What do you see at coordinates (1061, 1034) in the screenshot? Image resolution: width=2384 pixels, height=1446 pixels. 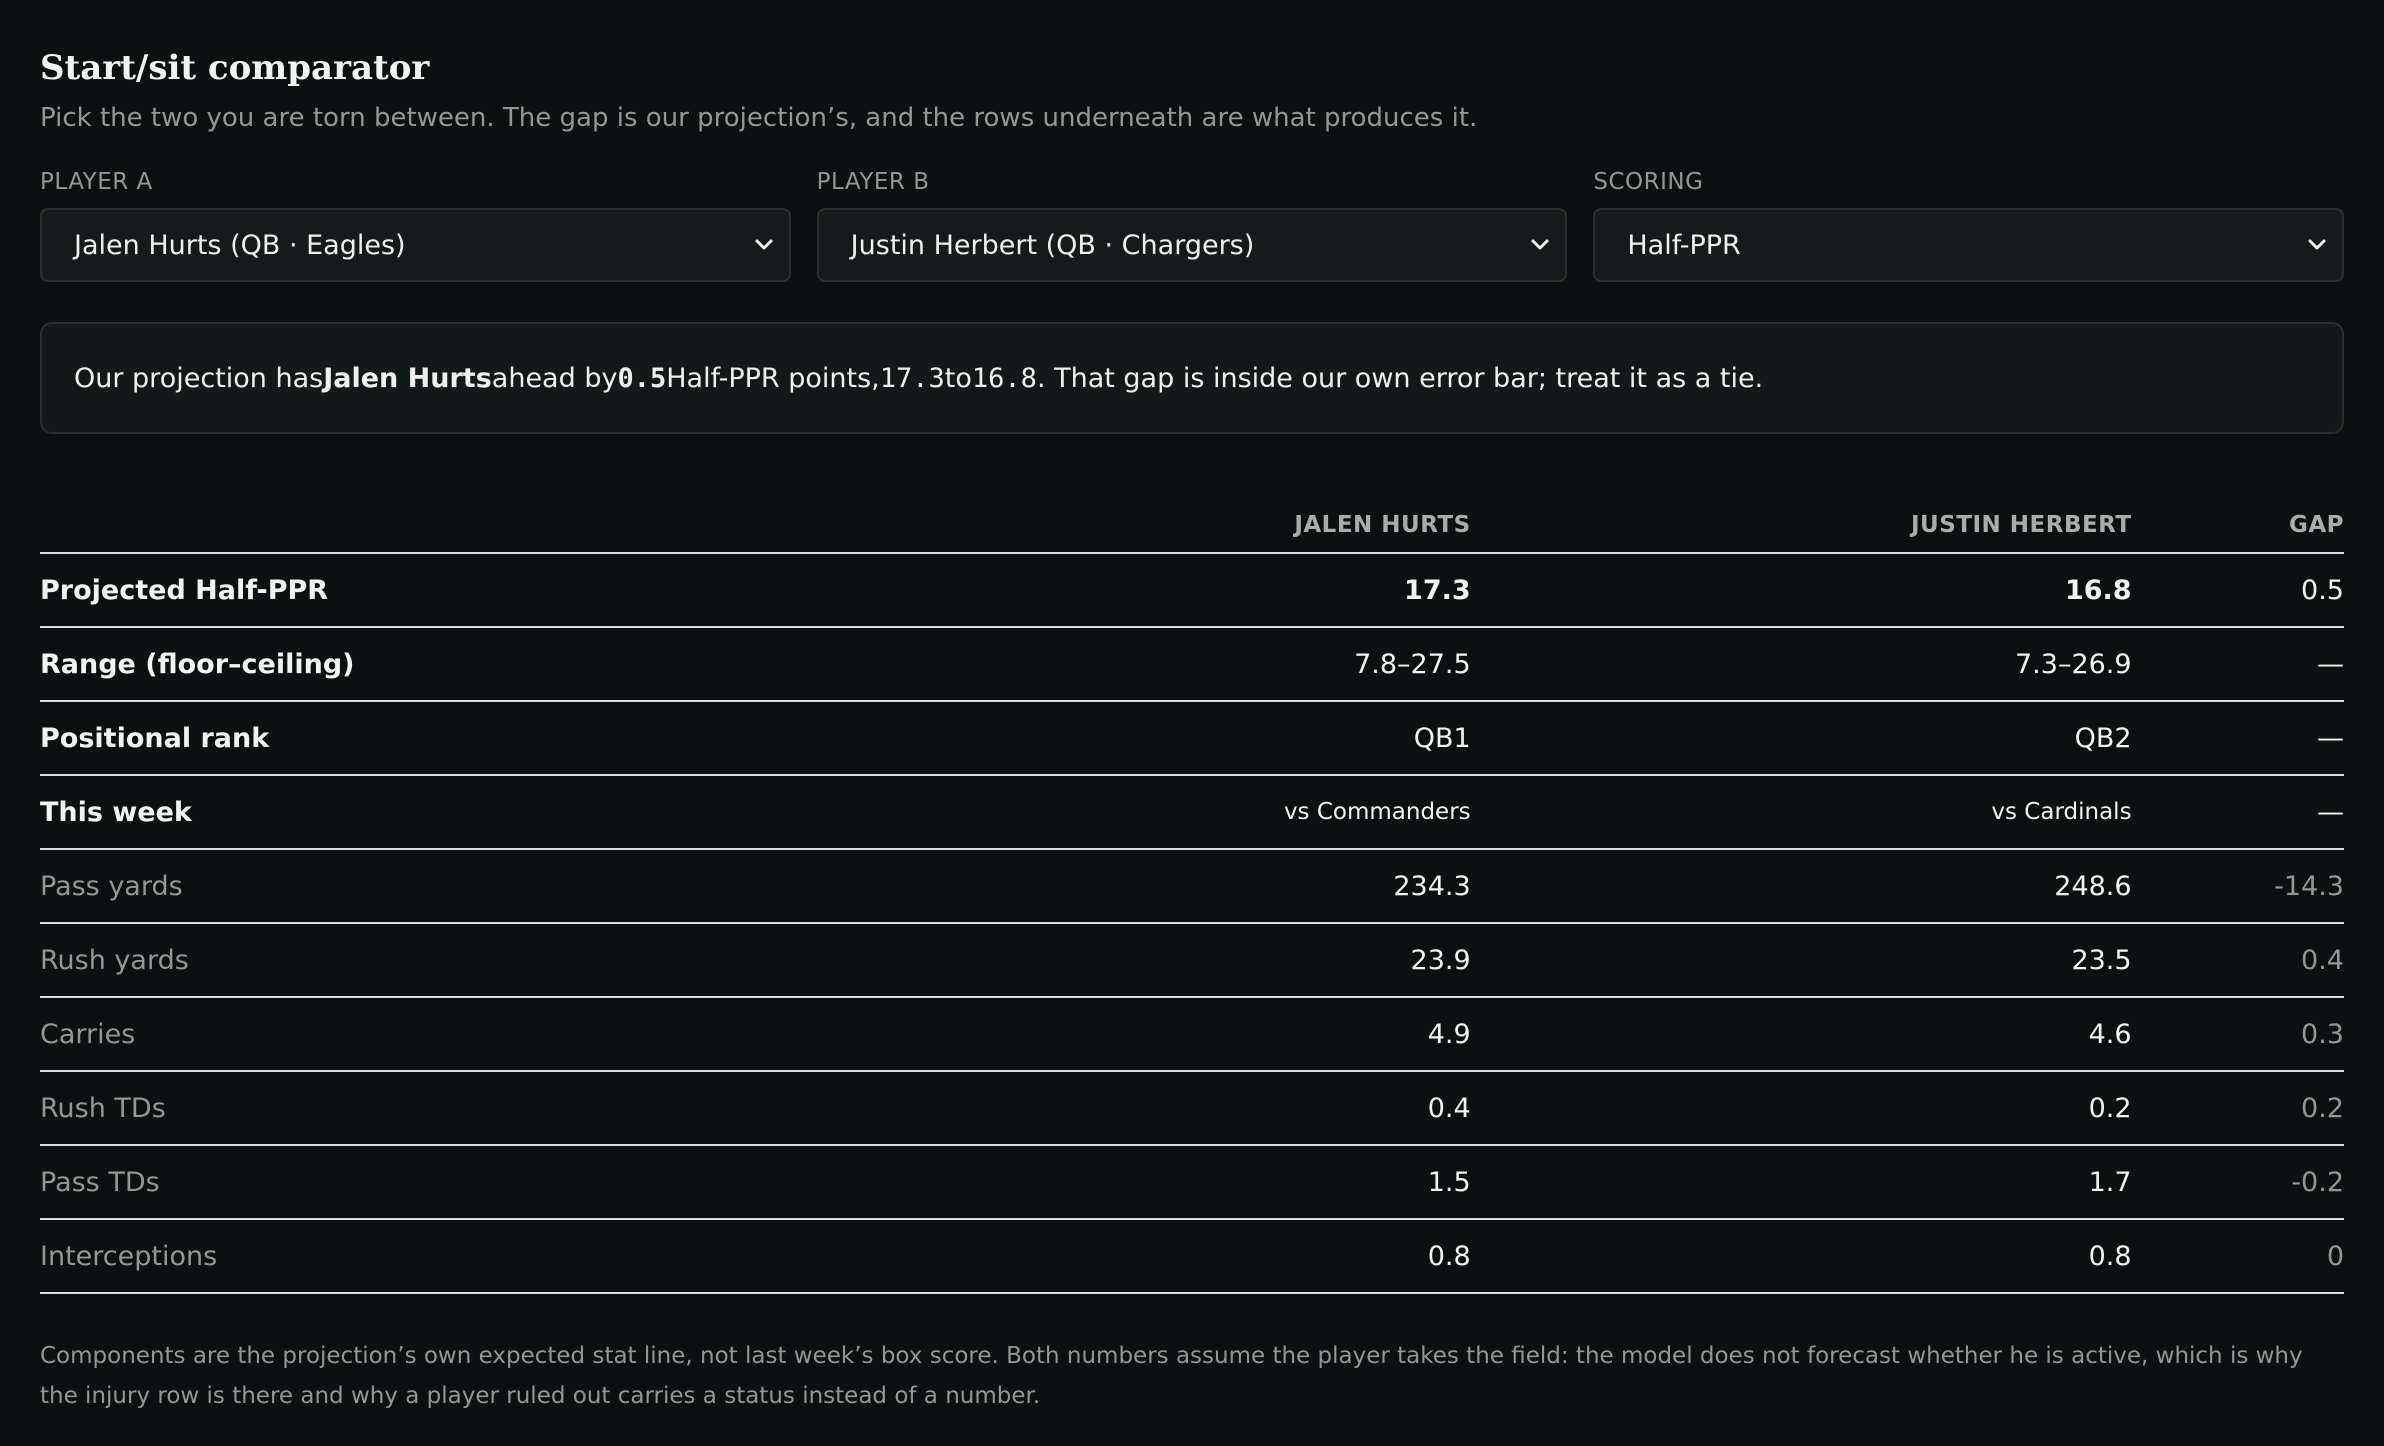 I see `player-a-value: 4.9` at bounding box center [1061, 1034].